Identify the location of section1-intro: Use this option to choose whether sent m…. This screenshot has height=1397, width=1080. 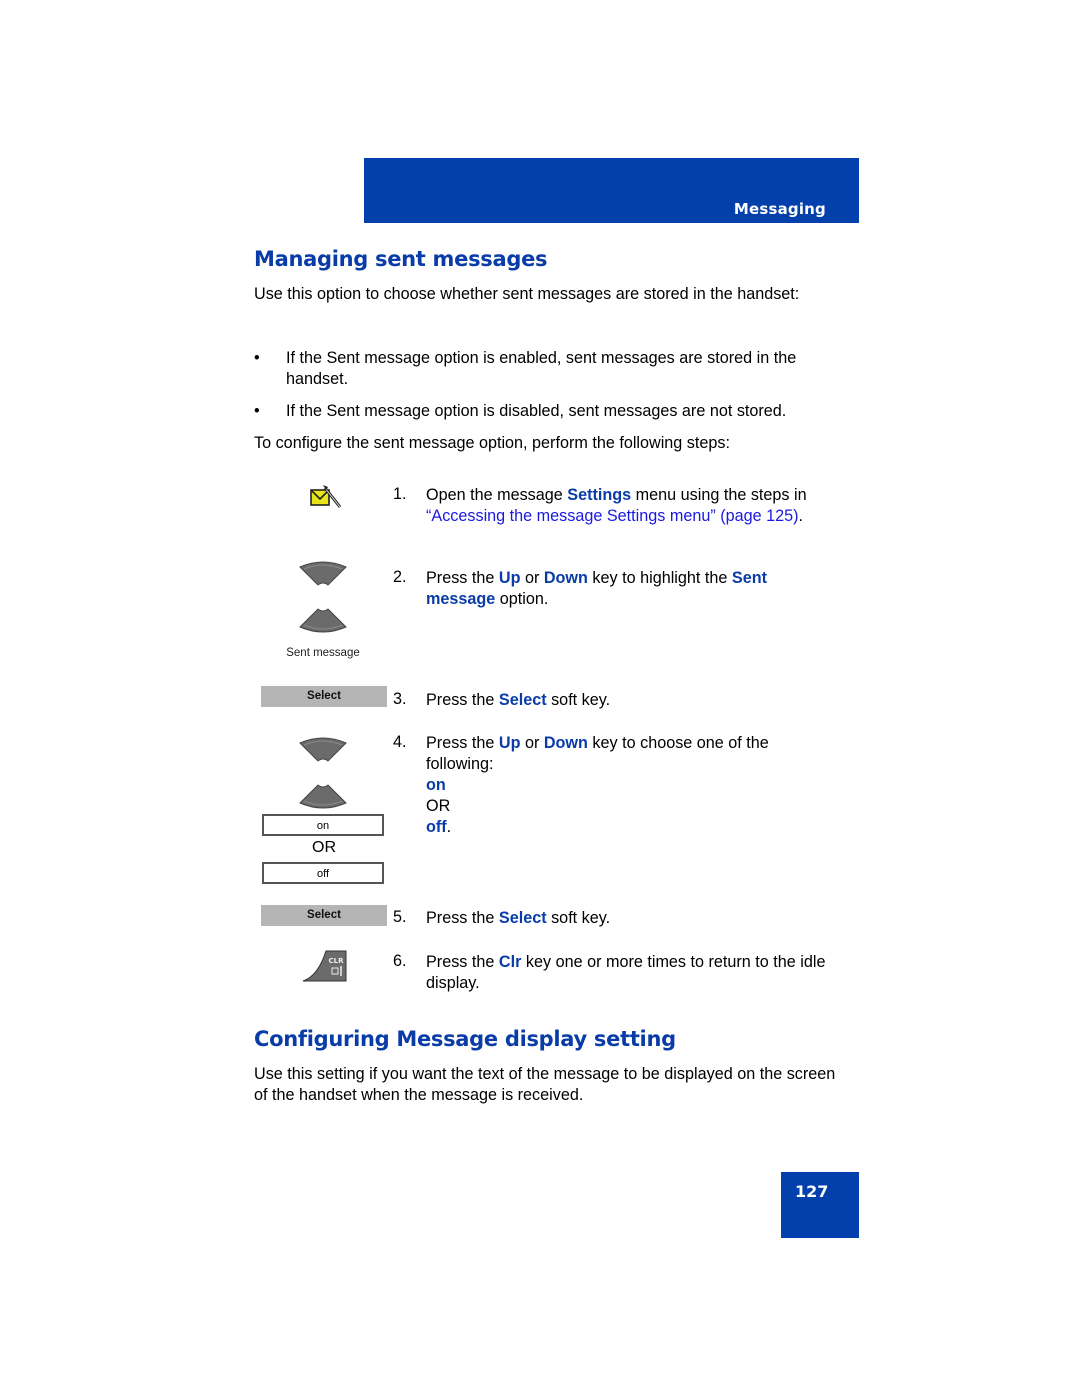
(527, 294).